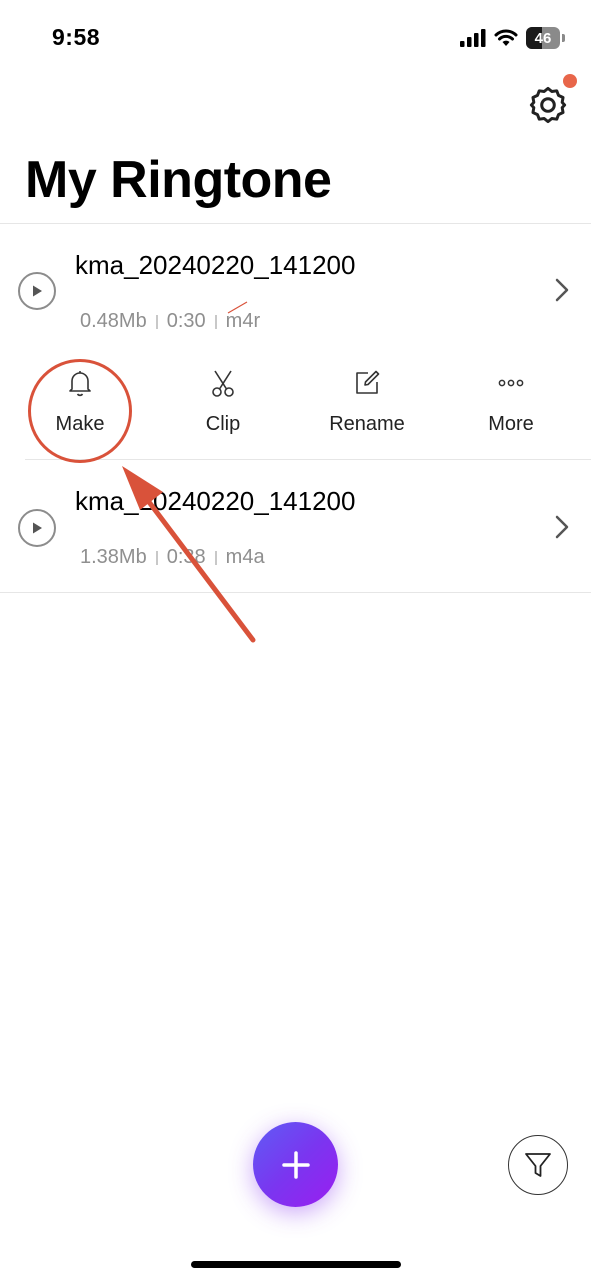 This screenshot has height=1280, width=591. I want to click on home-indicator, so click(296, 1264).